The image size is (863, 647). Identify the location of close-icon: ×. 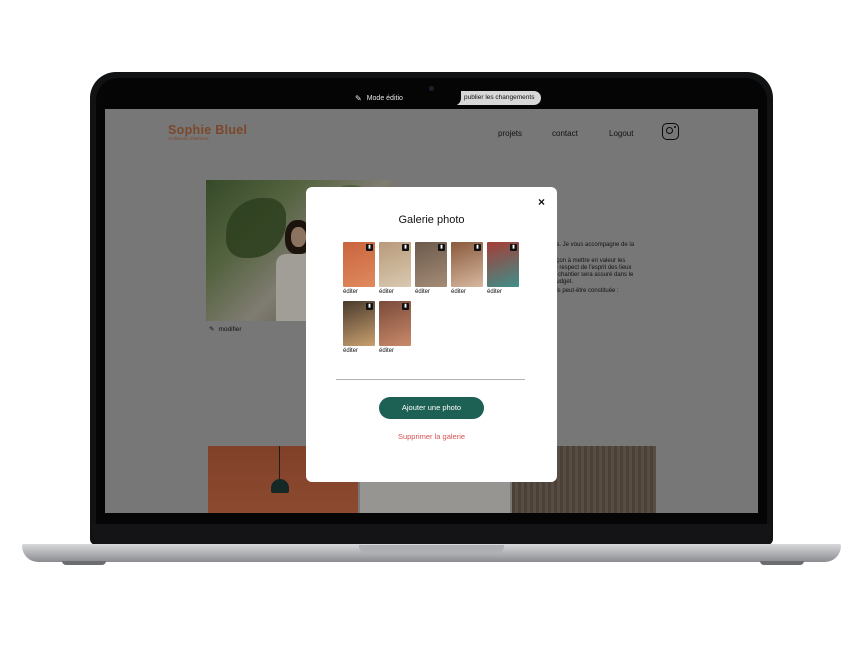
(541, 202).